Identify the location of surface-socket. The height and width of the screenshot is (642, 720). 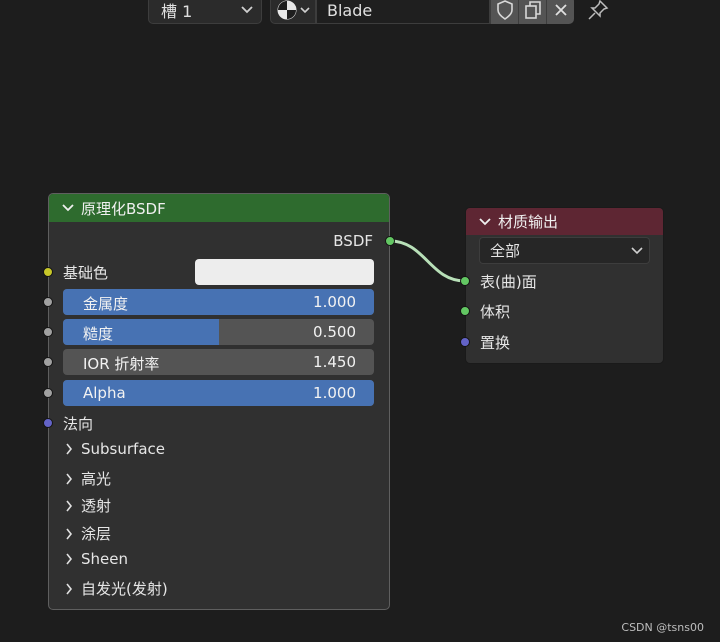
(465, 281).